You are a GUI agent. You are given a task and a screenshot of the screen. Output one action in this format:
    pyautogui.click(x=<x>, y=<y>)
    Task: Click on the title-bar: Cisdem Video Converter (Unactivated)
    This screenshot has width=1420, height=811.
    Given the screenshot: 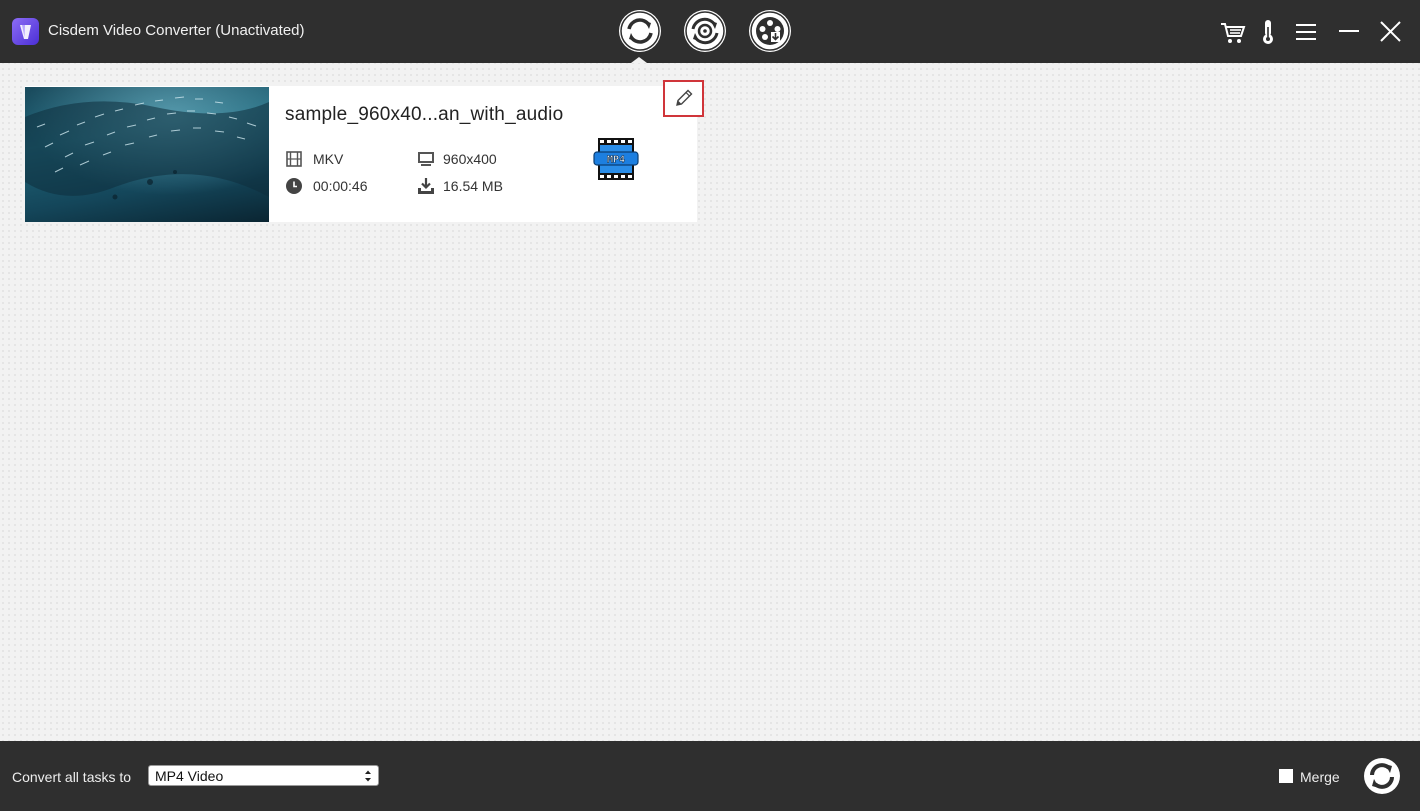 What is the action you would take?
    pyautogui.click(x=710, y=31)
    